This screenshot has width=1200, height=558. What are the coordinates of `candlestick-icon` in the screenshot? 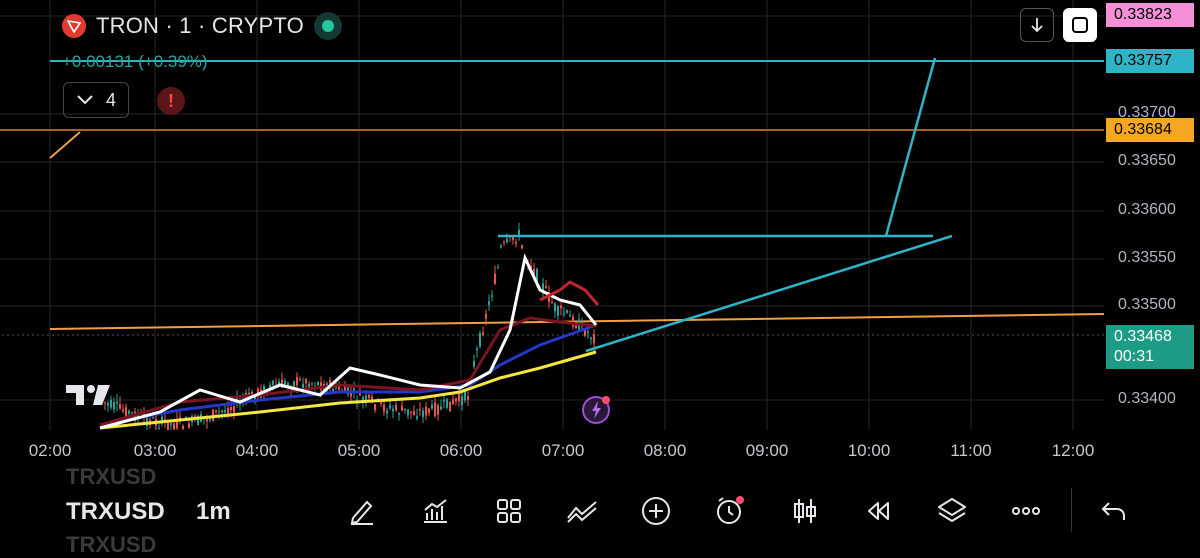 It's located at (805, 511).